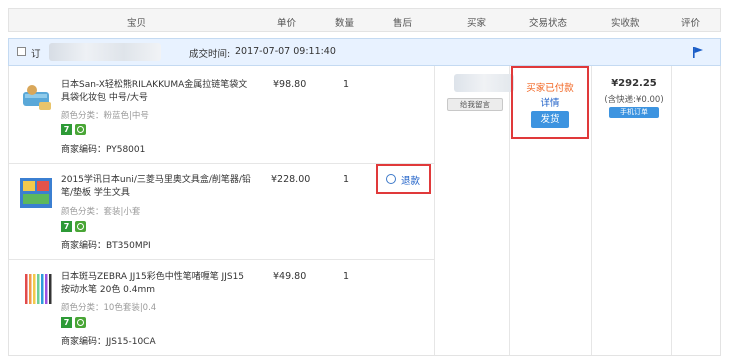 This screenshot has height=362, width=740. What do you see at coordinates (105, 52) in the screenshot?
I see `blurred-order-number` at bounding box center [105, 52].